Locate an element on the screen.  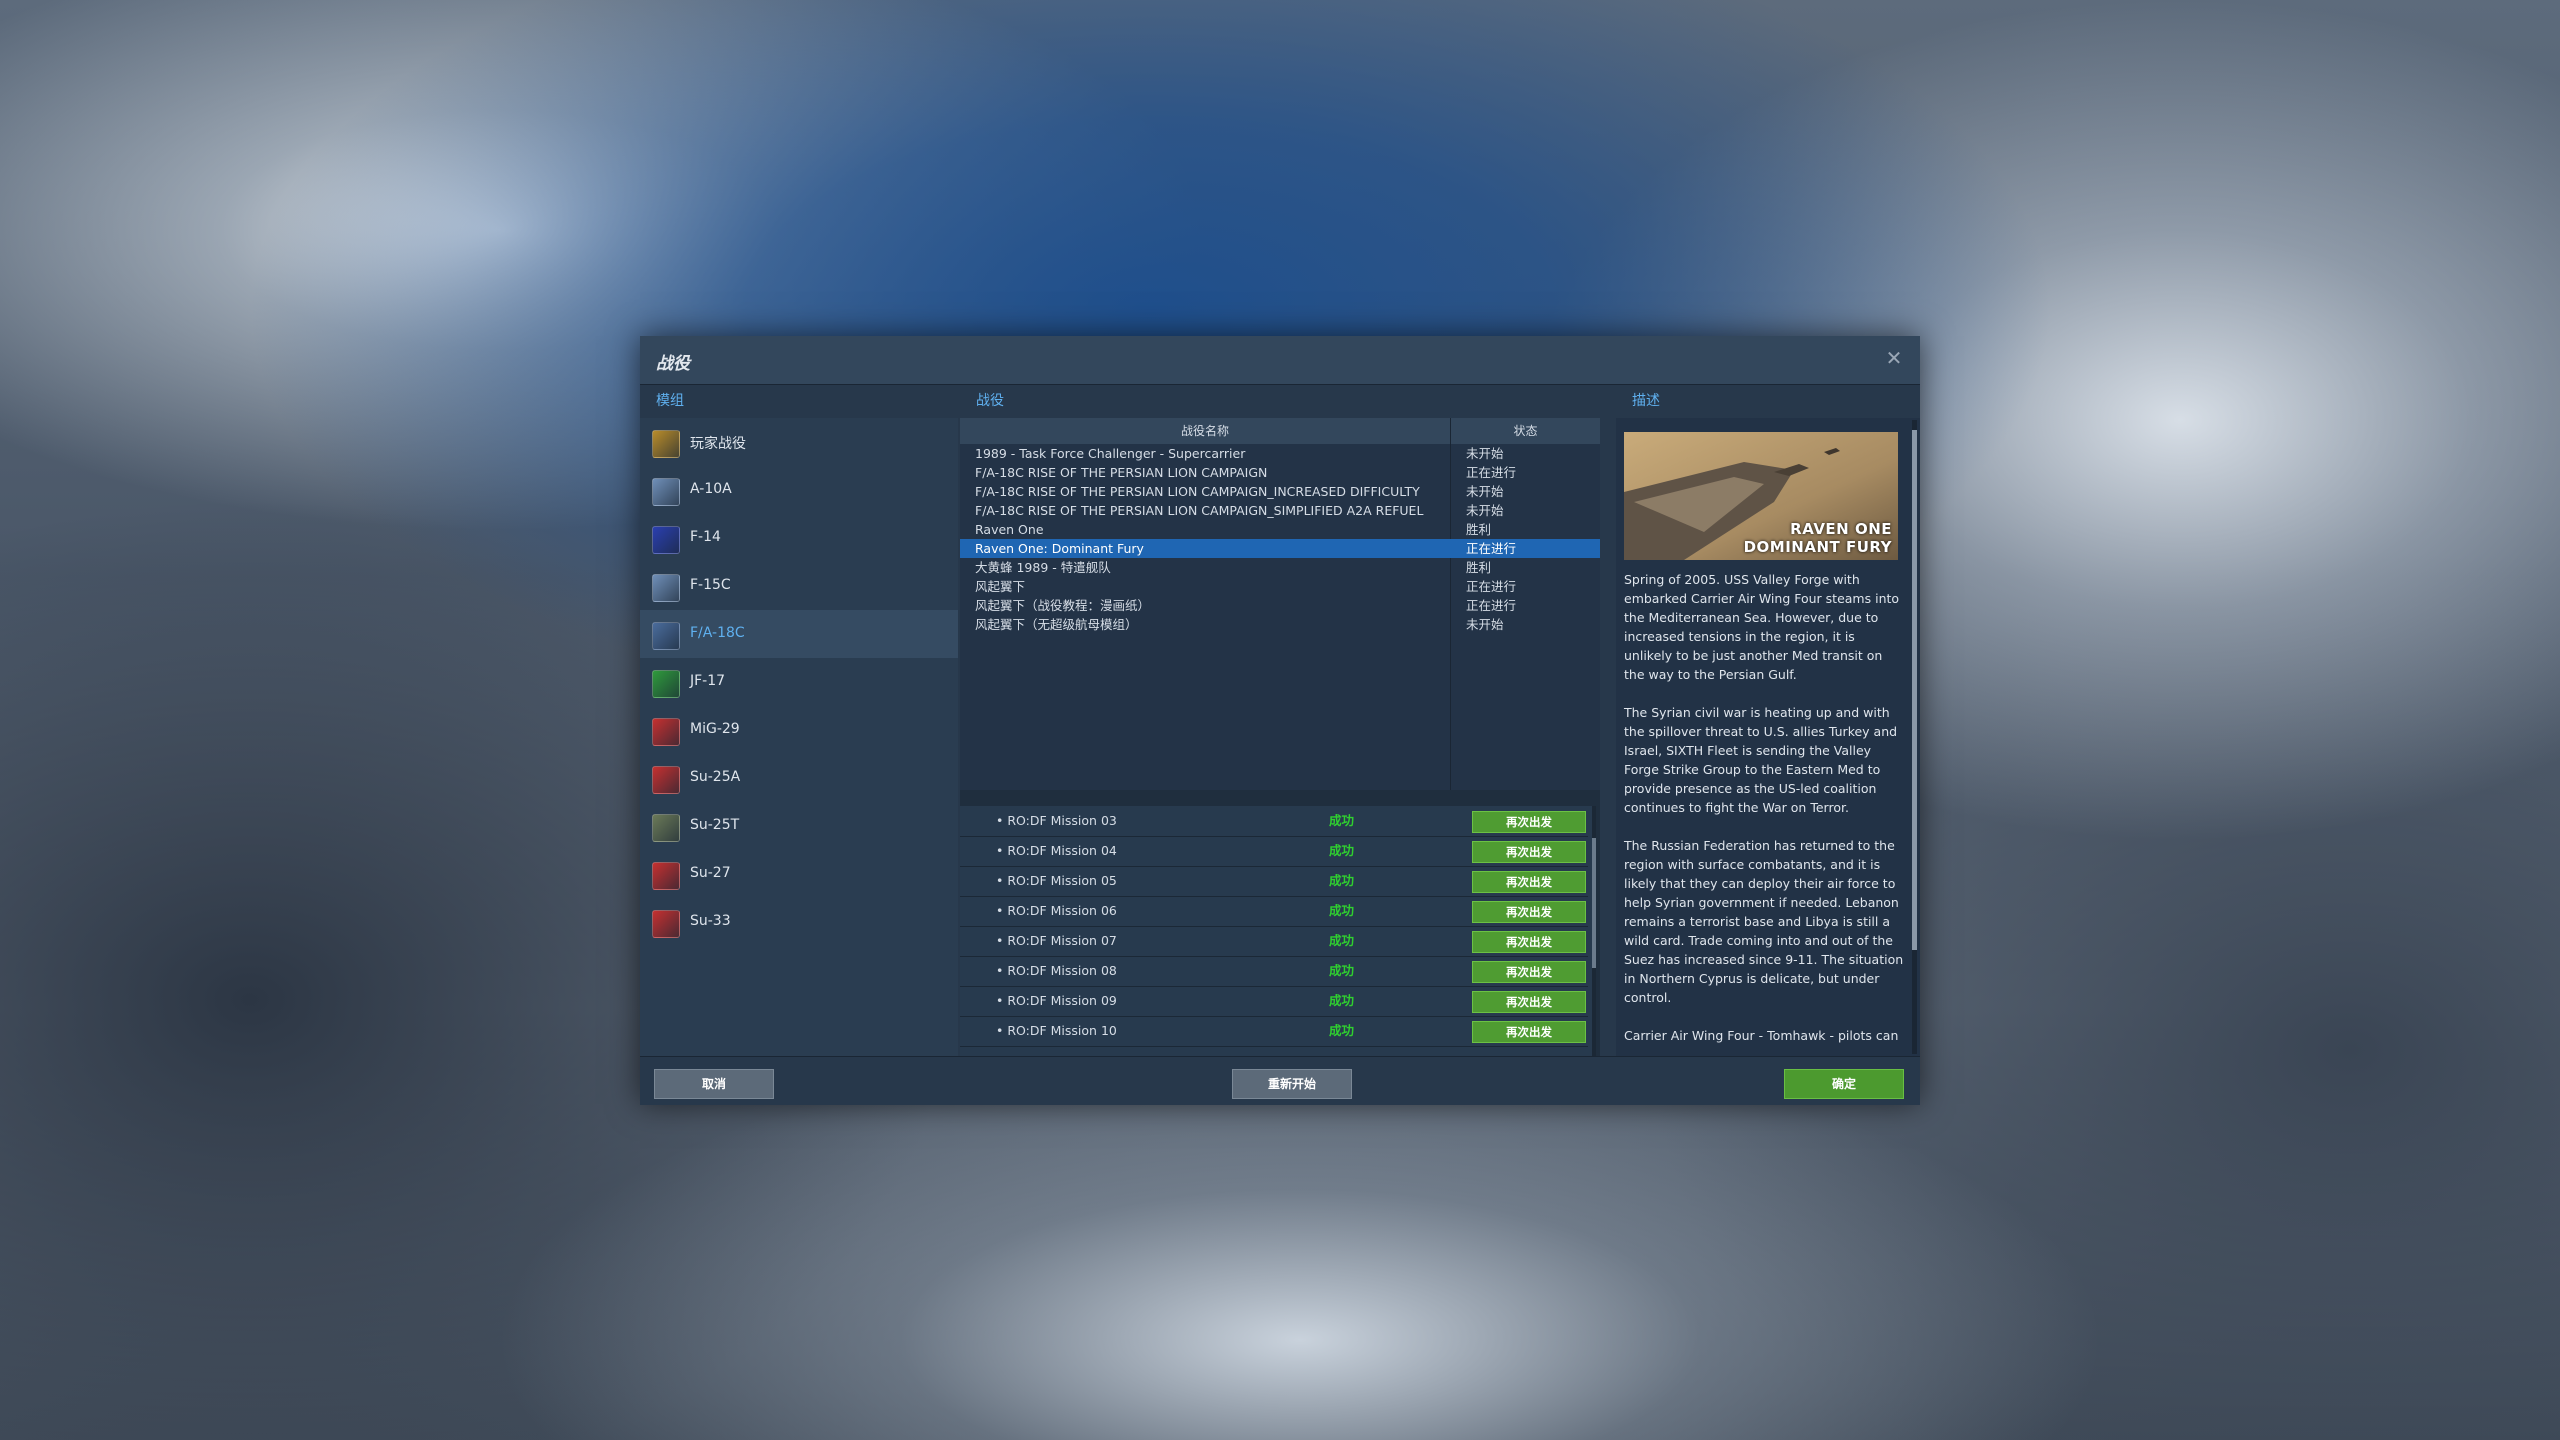
ok-button: 确定 is located at coordinates (1844, 1084).